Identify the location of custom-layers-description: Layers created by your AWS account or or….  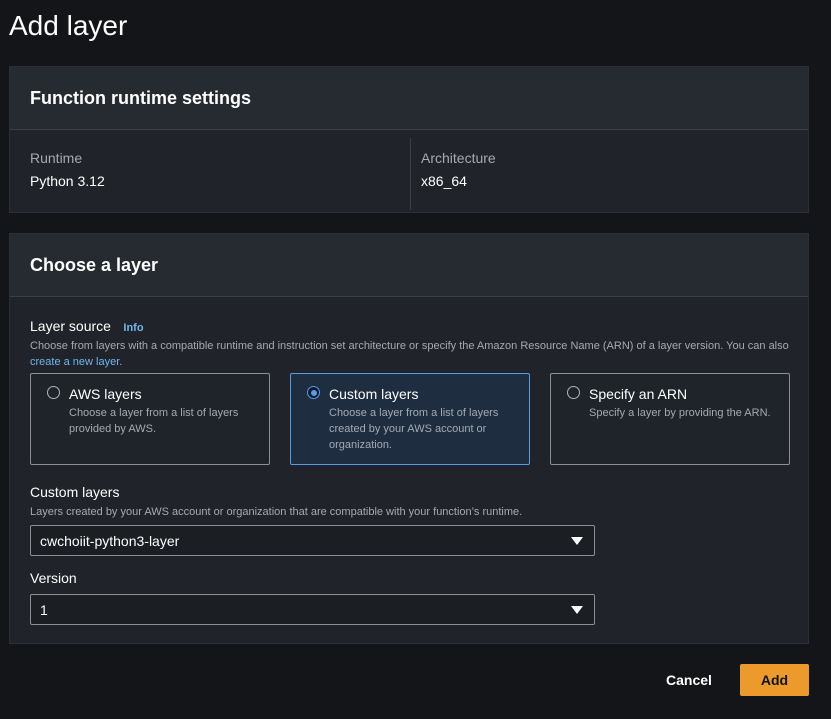
(276, 512).